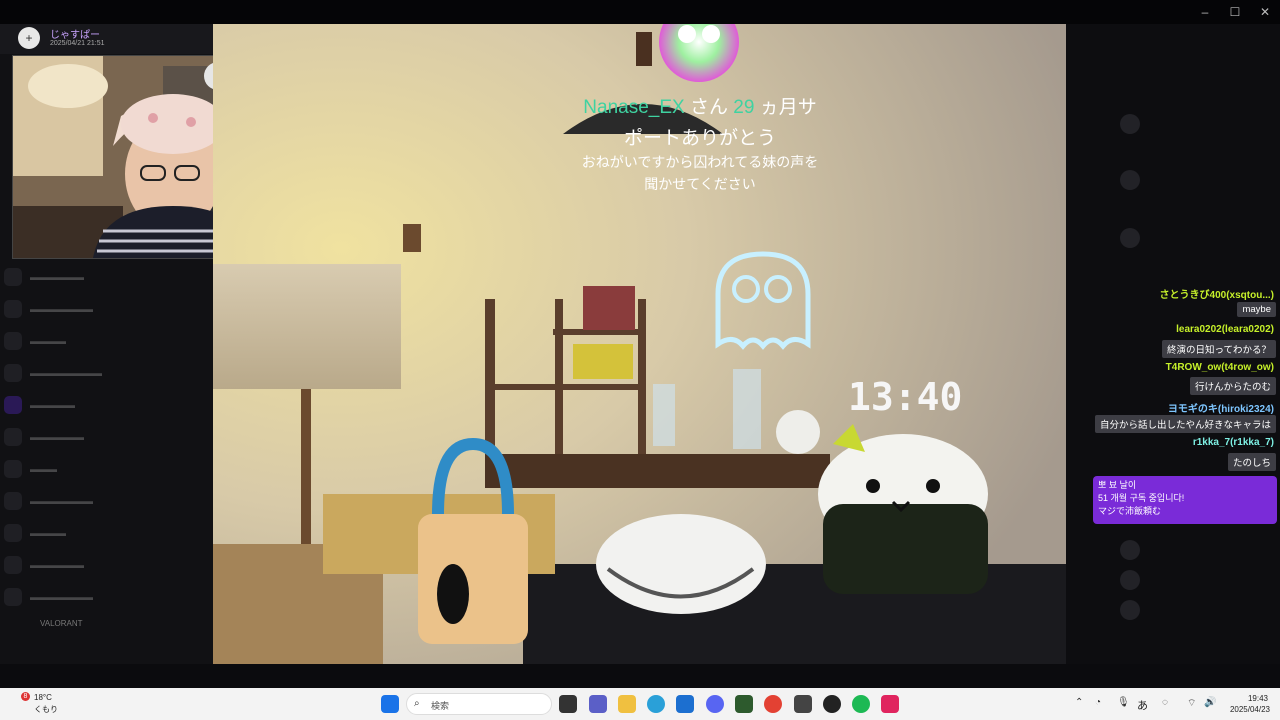  I want to click on top-bar, so click(640, 12).